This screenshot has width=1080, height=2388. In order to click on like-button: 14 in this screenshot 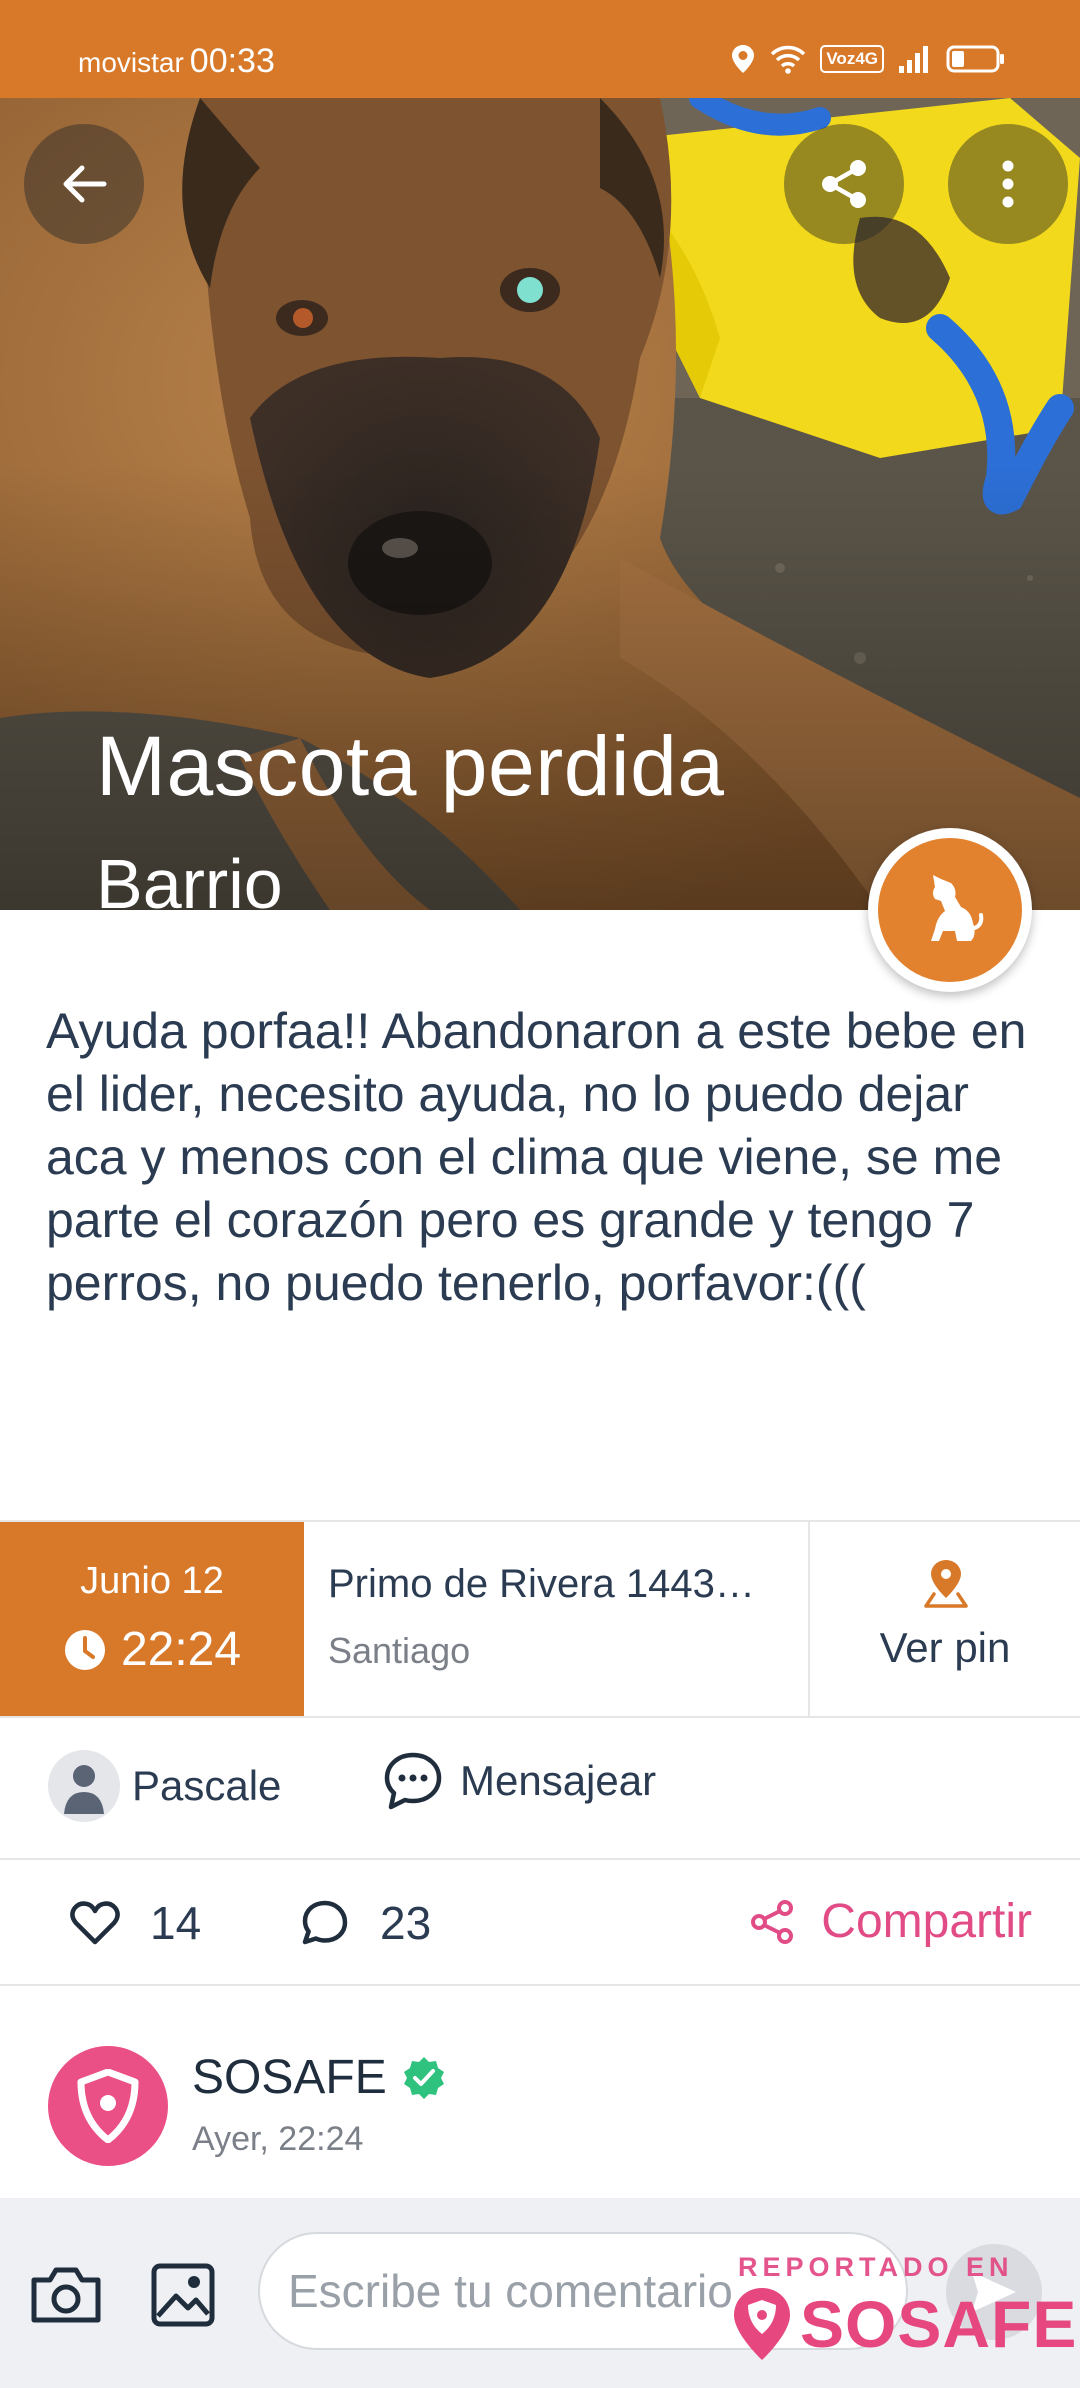, I will do `click(135, 1923)`.